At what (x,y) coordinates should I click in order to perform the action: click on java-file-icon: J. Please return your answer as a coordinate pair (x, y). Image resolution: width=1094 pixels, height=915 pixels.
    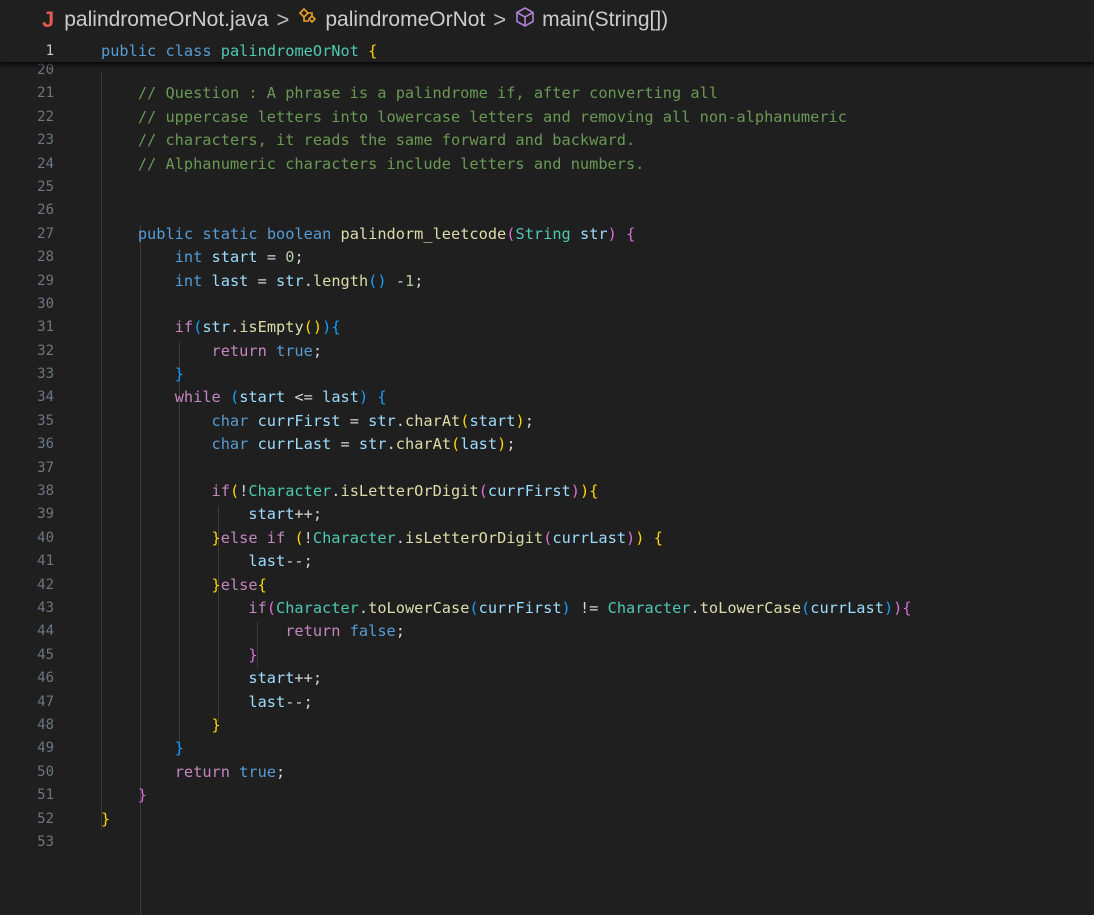
    Looking at the image, I should click on (48, 19).